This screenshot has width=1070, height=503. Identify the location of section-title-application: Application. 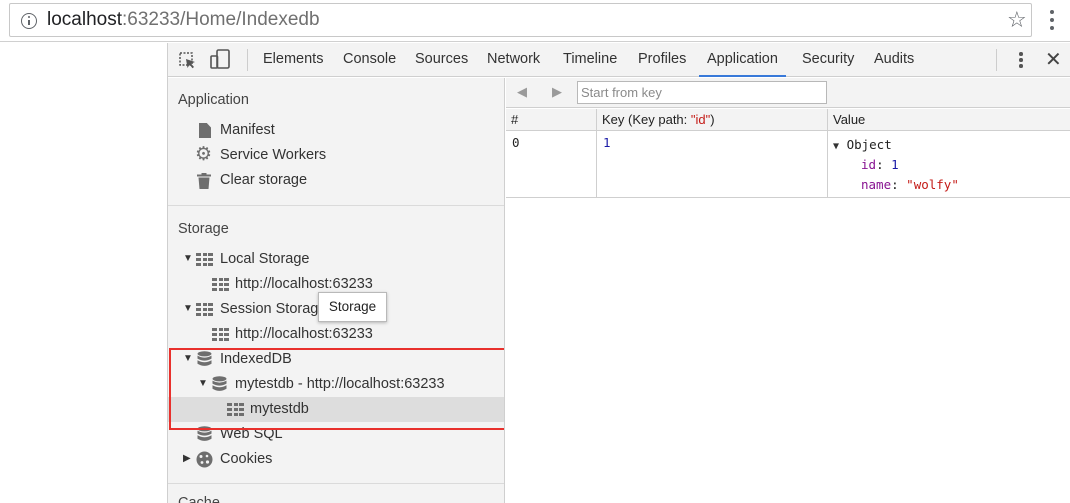
(213, 100).